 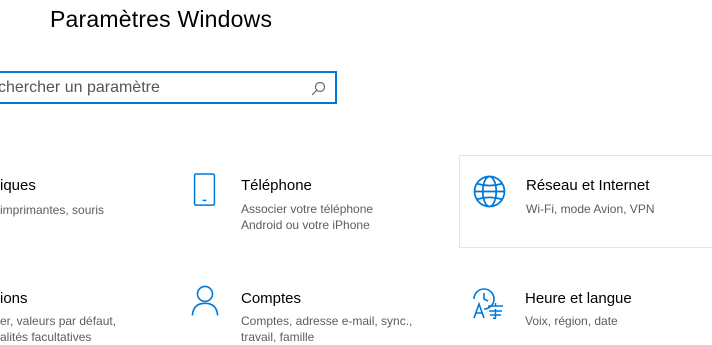 I want to click on tile-name: Heure et langue, so click(x=578, y=298).